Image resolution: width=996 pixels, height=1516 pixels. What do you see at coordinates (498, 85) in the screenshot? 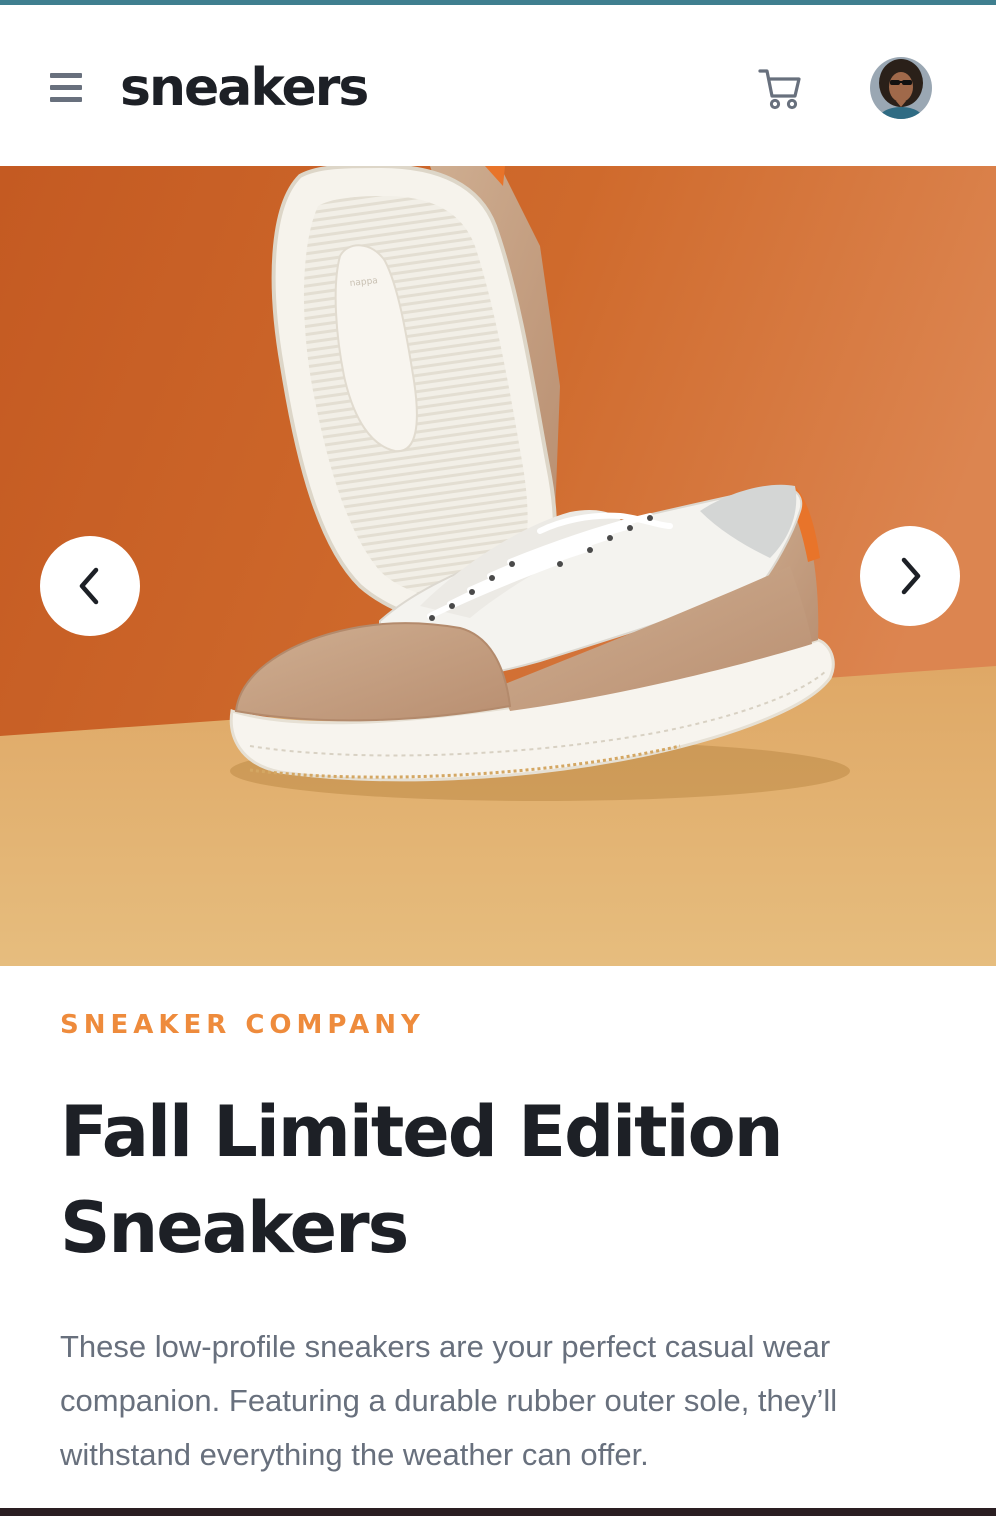
I see `site-header: sneakers` at bounding box center [498, 85].